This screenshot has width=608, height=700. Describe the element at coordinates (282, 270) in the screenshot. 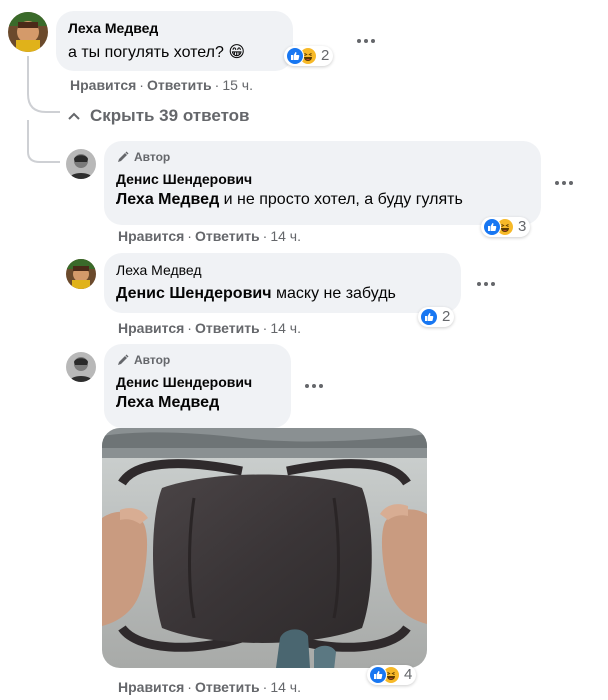

I see `comment-author: Леха Медвед` at that location.